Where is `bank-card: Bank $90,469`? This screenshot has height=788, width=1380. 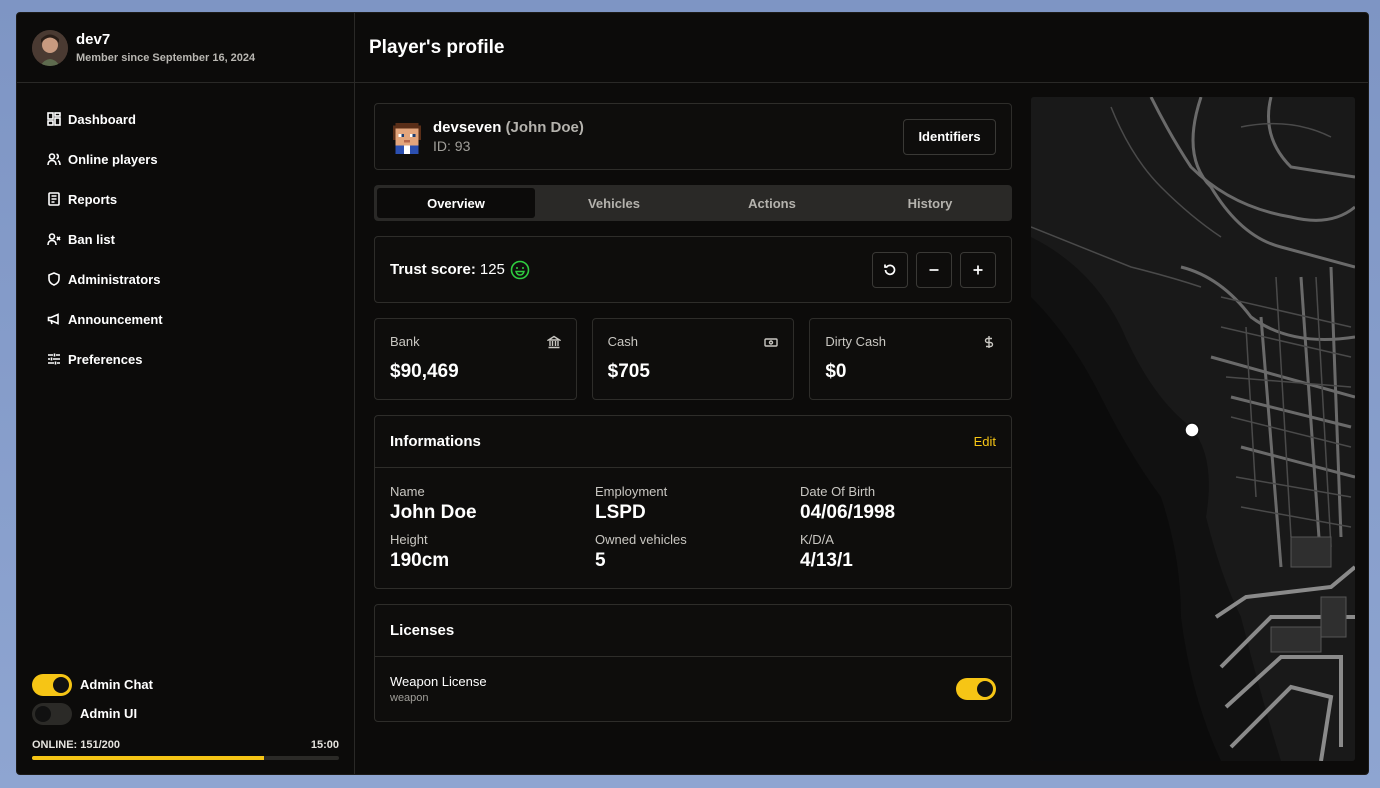 bank-card: Bank $90,469 is located at coordinates (475, 359).